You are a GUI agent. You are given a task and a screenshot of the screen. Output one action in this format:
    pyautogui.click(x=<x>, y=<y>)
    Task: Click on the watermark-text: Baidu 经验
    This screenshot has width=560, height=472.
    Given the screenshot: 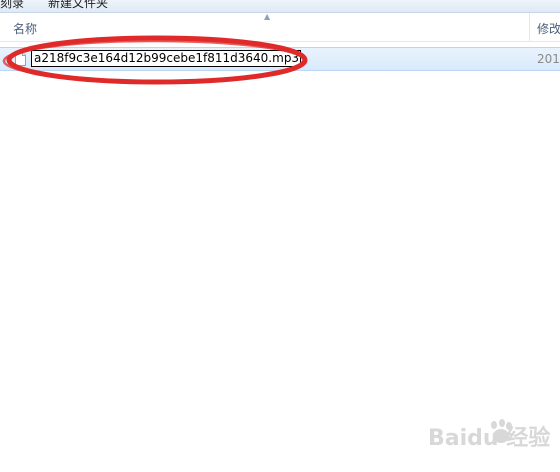 What is the action you would take?
    pyautogui.click(x=489, y=438)
    